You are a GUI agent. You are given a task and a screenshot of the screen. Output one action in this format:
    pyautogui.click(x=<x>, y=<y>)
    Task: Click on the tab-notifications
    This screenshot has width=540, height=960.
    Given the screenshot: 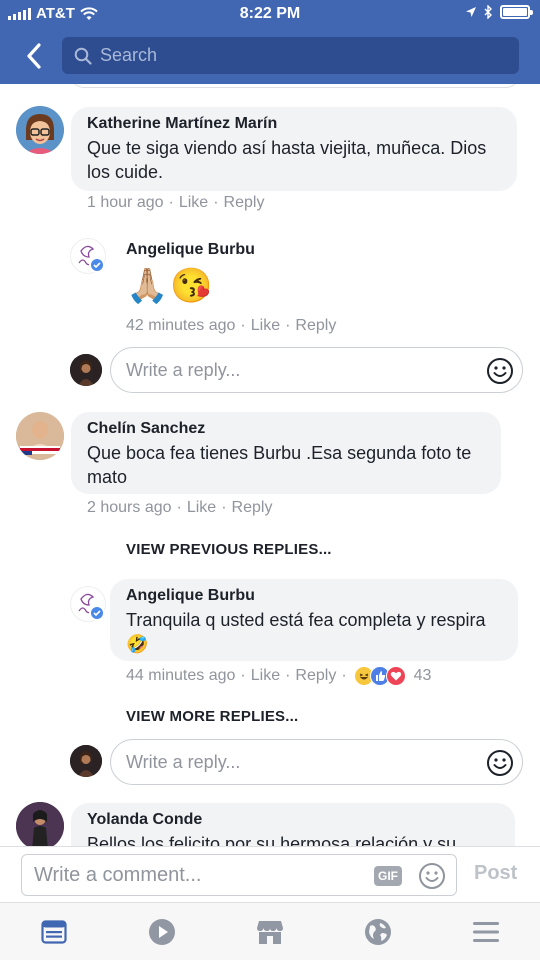 What is the action you would take?
    pyautogui.click(x=378, y=931)
    